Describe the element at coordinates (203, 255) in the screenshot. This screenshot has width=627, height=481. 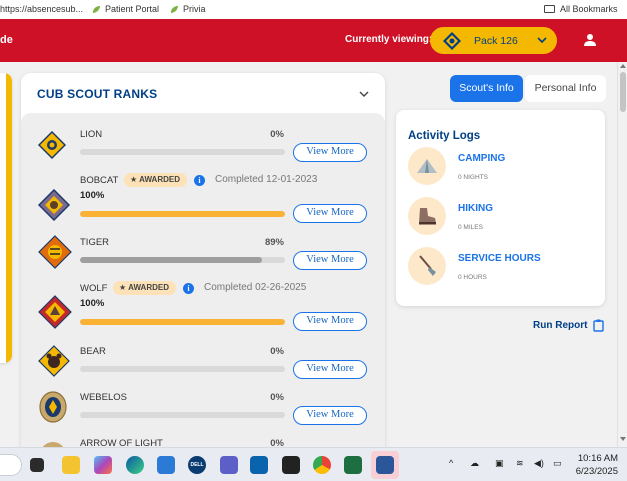
I see `rank-row-tiger: TIGER 89% View More` at that location.